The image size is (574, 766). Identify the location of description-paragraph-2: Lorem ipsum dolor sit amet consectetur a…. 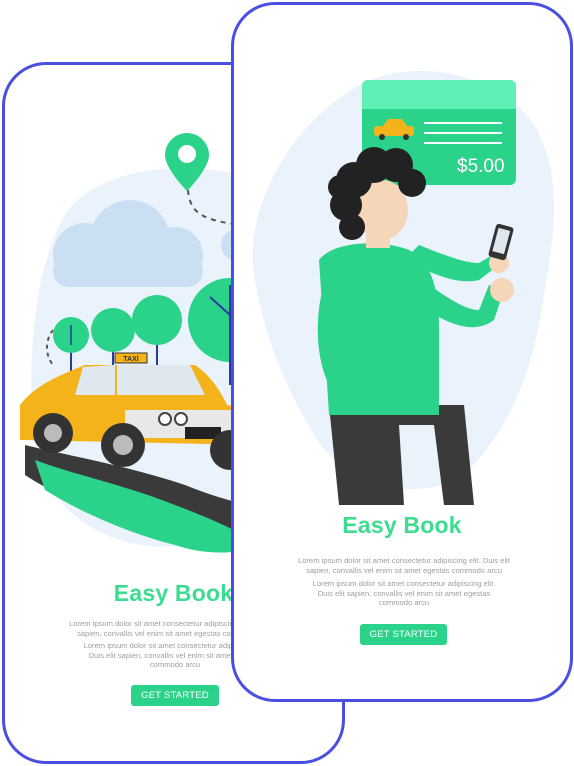
(404, 593).